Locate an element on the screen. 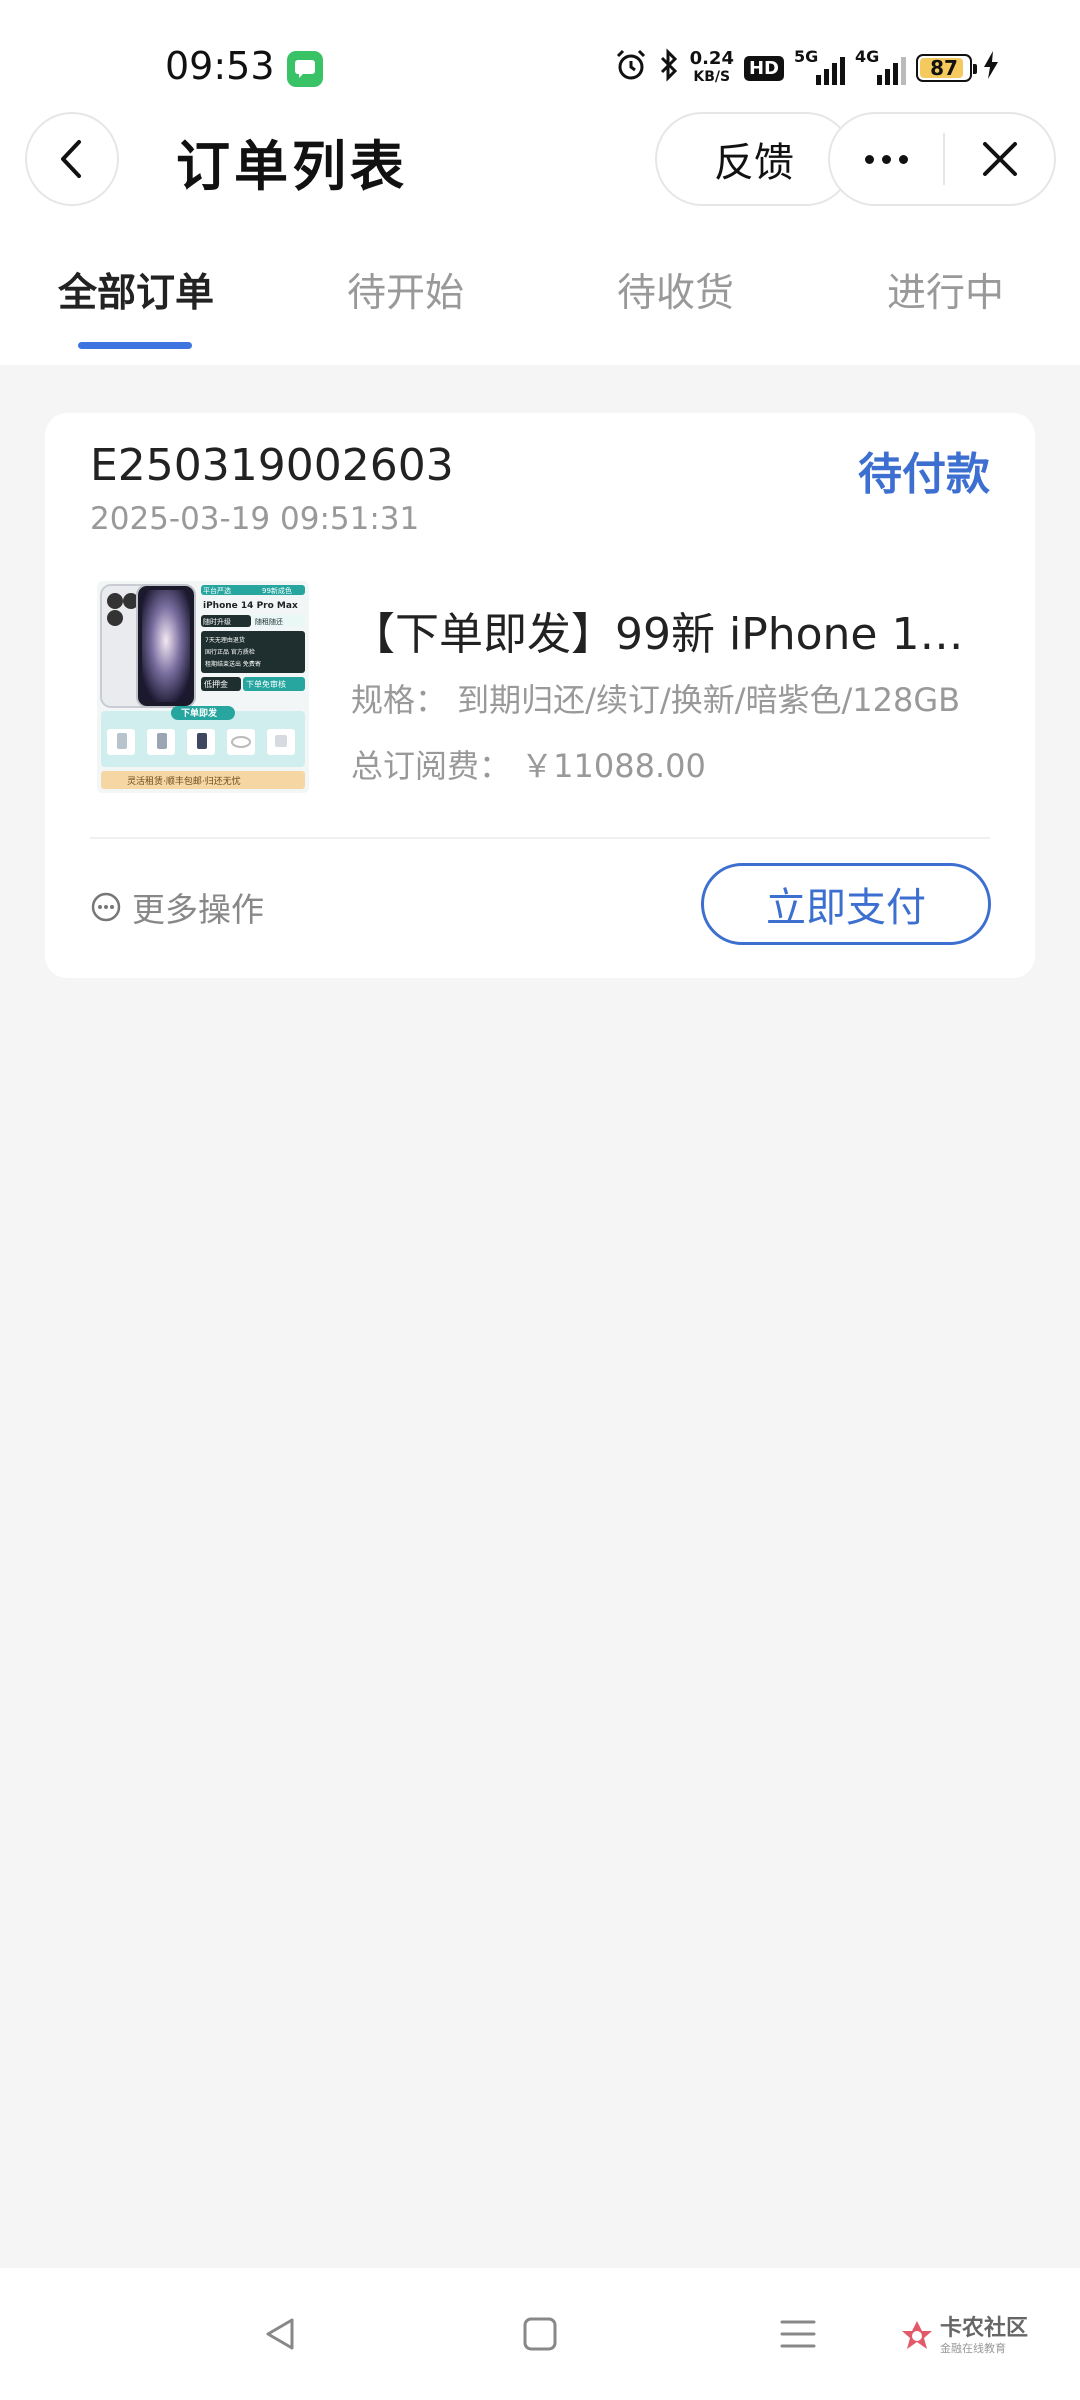 The image size is (1080, 2400). charging-icon is located at coordinates (991, 68).